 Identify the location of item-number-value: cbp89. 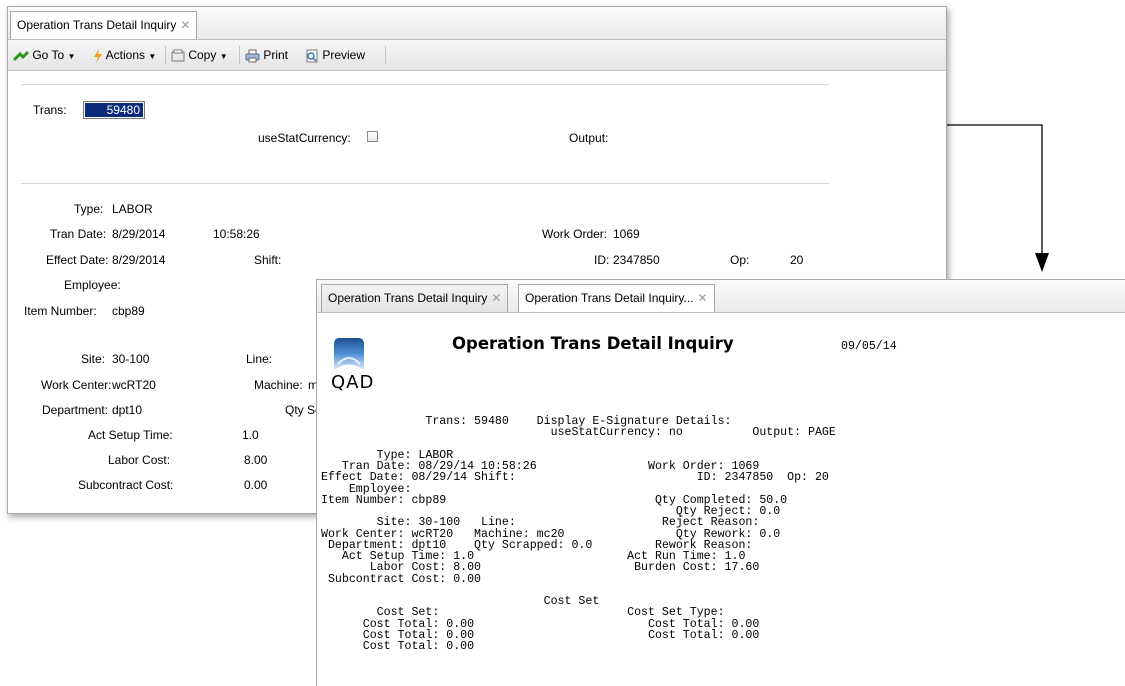
(128, 311).